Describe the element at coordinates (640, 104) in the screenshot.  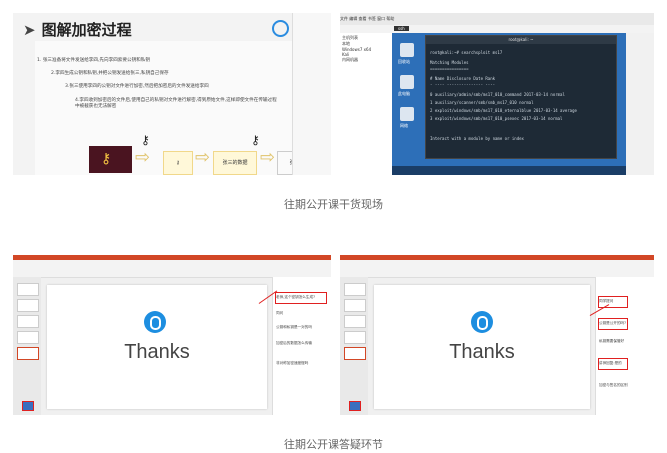
I see `right-panel` at that location.